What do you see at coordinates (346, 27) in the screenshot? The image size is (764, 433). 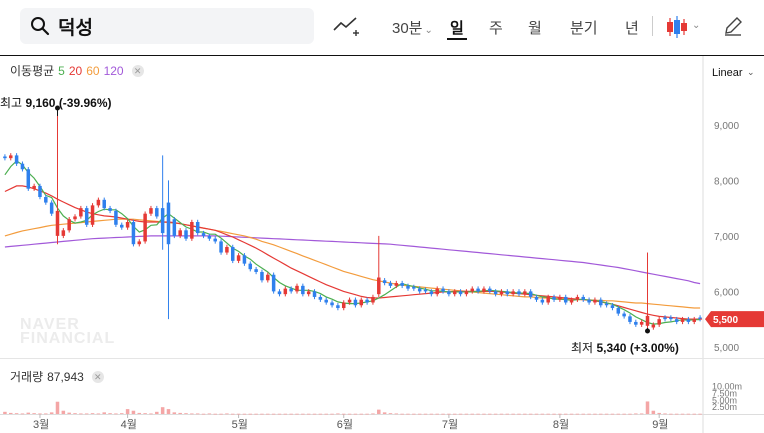 I see `trend-line-icon` at bounding box center [346, 27].